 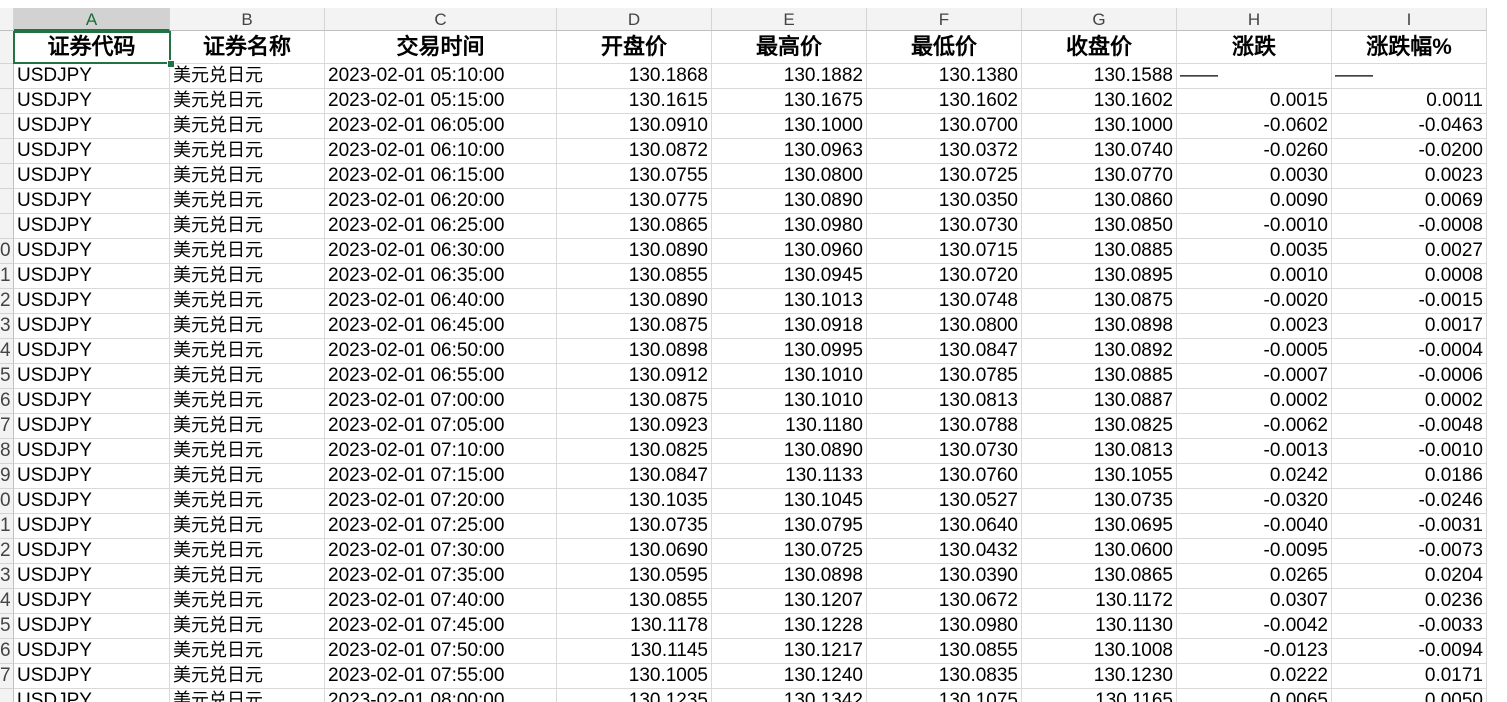 I want to click on row-header: 4, so click(x=7, y=351).